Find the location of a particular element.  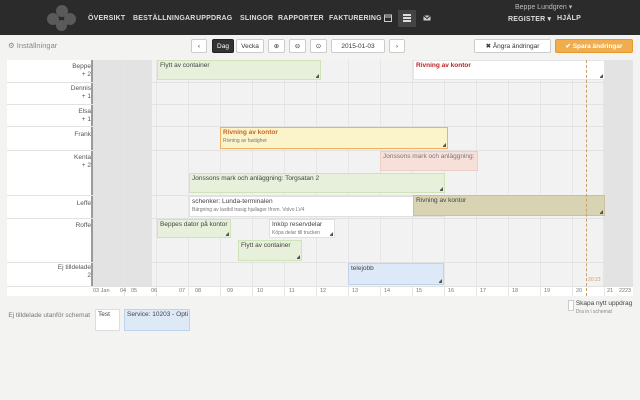

day-view-button: Dag is located at coordinates (223, 46).